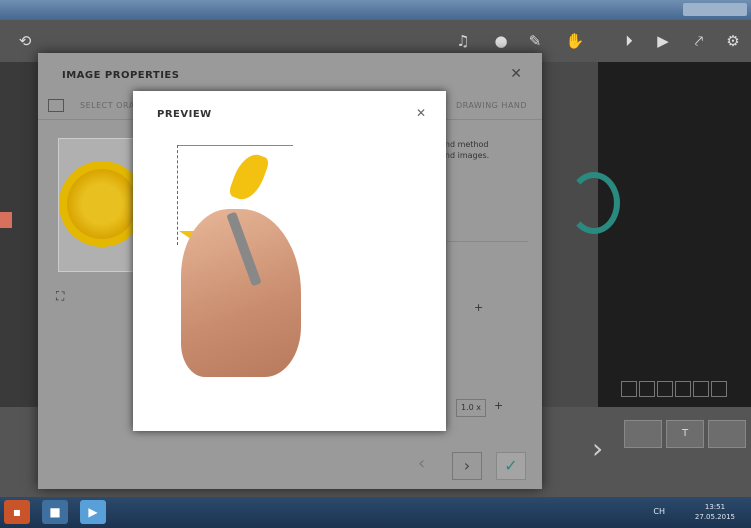  What do you see at coordinates (501, 41) in the screenshot?
I see `mic-icon: ●` at bounding box center [501, 41].